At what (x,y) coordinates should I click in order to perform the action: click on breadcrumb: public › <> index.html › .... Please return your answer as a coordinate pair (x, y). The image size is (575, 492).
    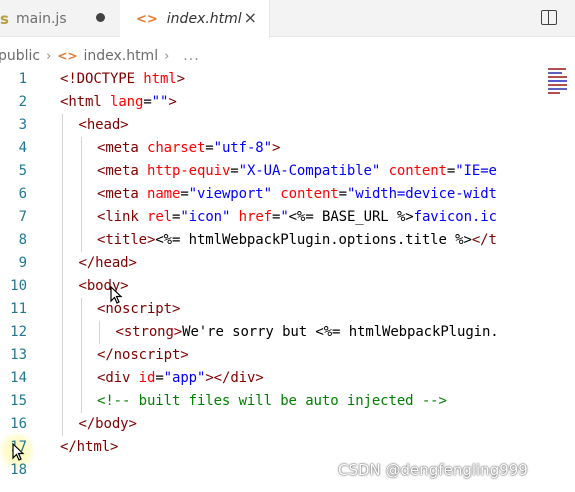
    Looking at the image, I should click on (100, 56).